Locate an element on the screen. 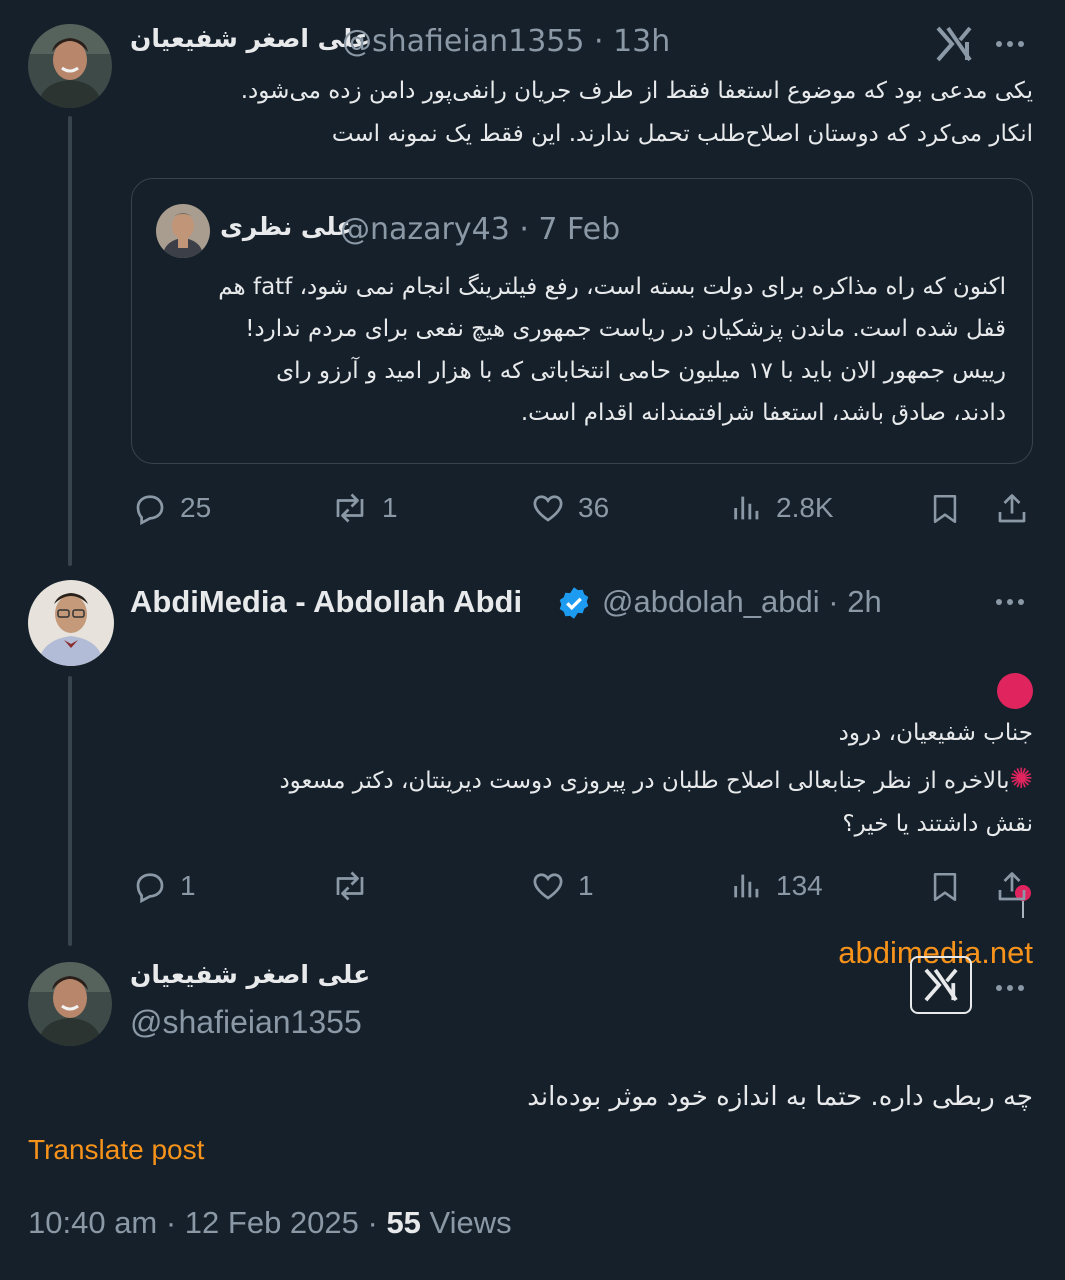  tweet2-like-button: 1 is located at coordinates (562, 886).